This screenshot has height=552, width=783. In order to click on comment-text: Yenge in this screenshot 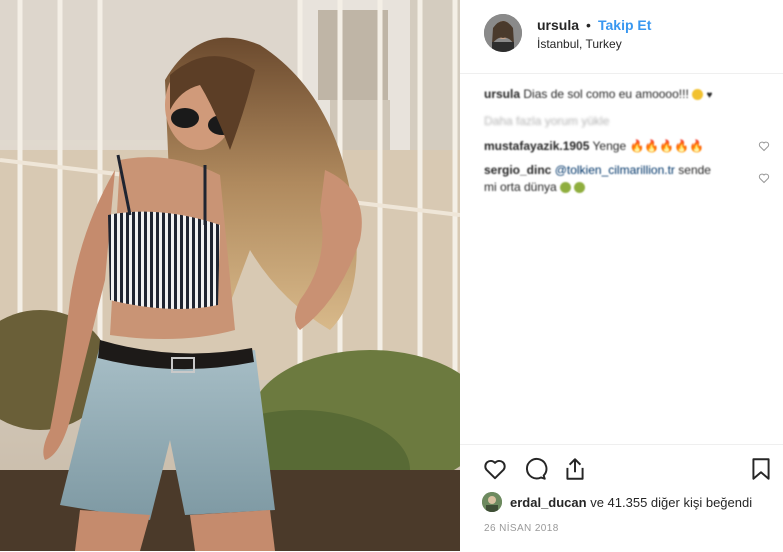, I will do `click(609, 146)`.